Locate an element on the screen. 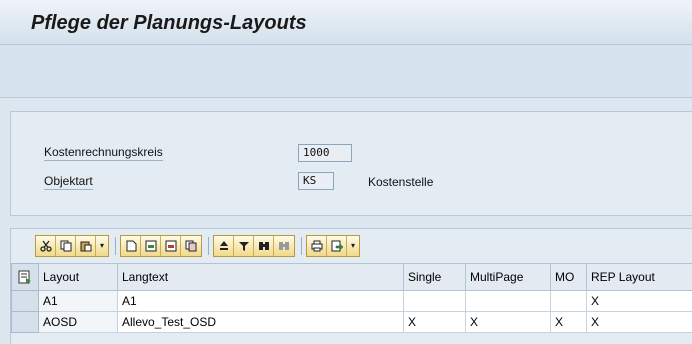 The image size is (692, 344). cell-langtext: Allevo_Test_OSD is located at coordinates (261, 322).